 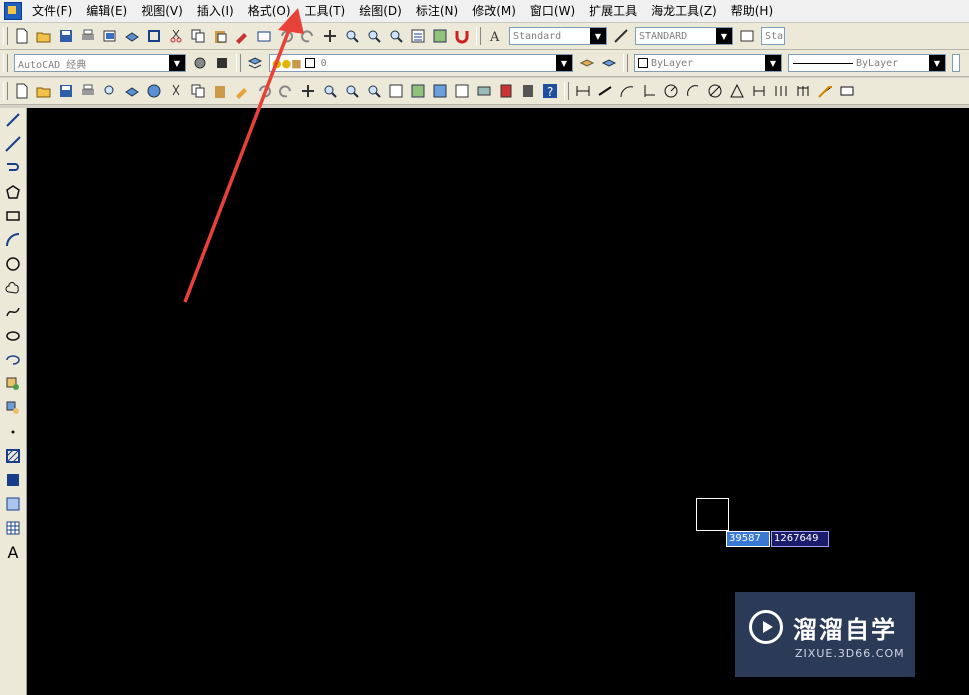 What do you see at coordinates (242, 36) in the screenshot?
I see `match-properties-icon` at bounding box center [242, 36].